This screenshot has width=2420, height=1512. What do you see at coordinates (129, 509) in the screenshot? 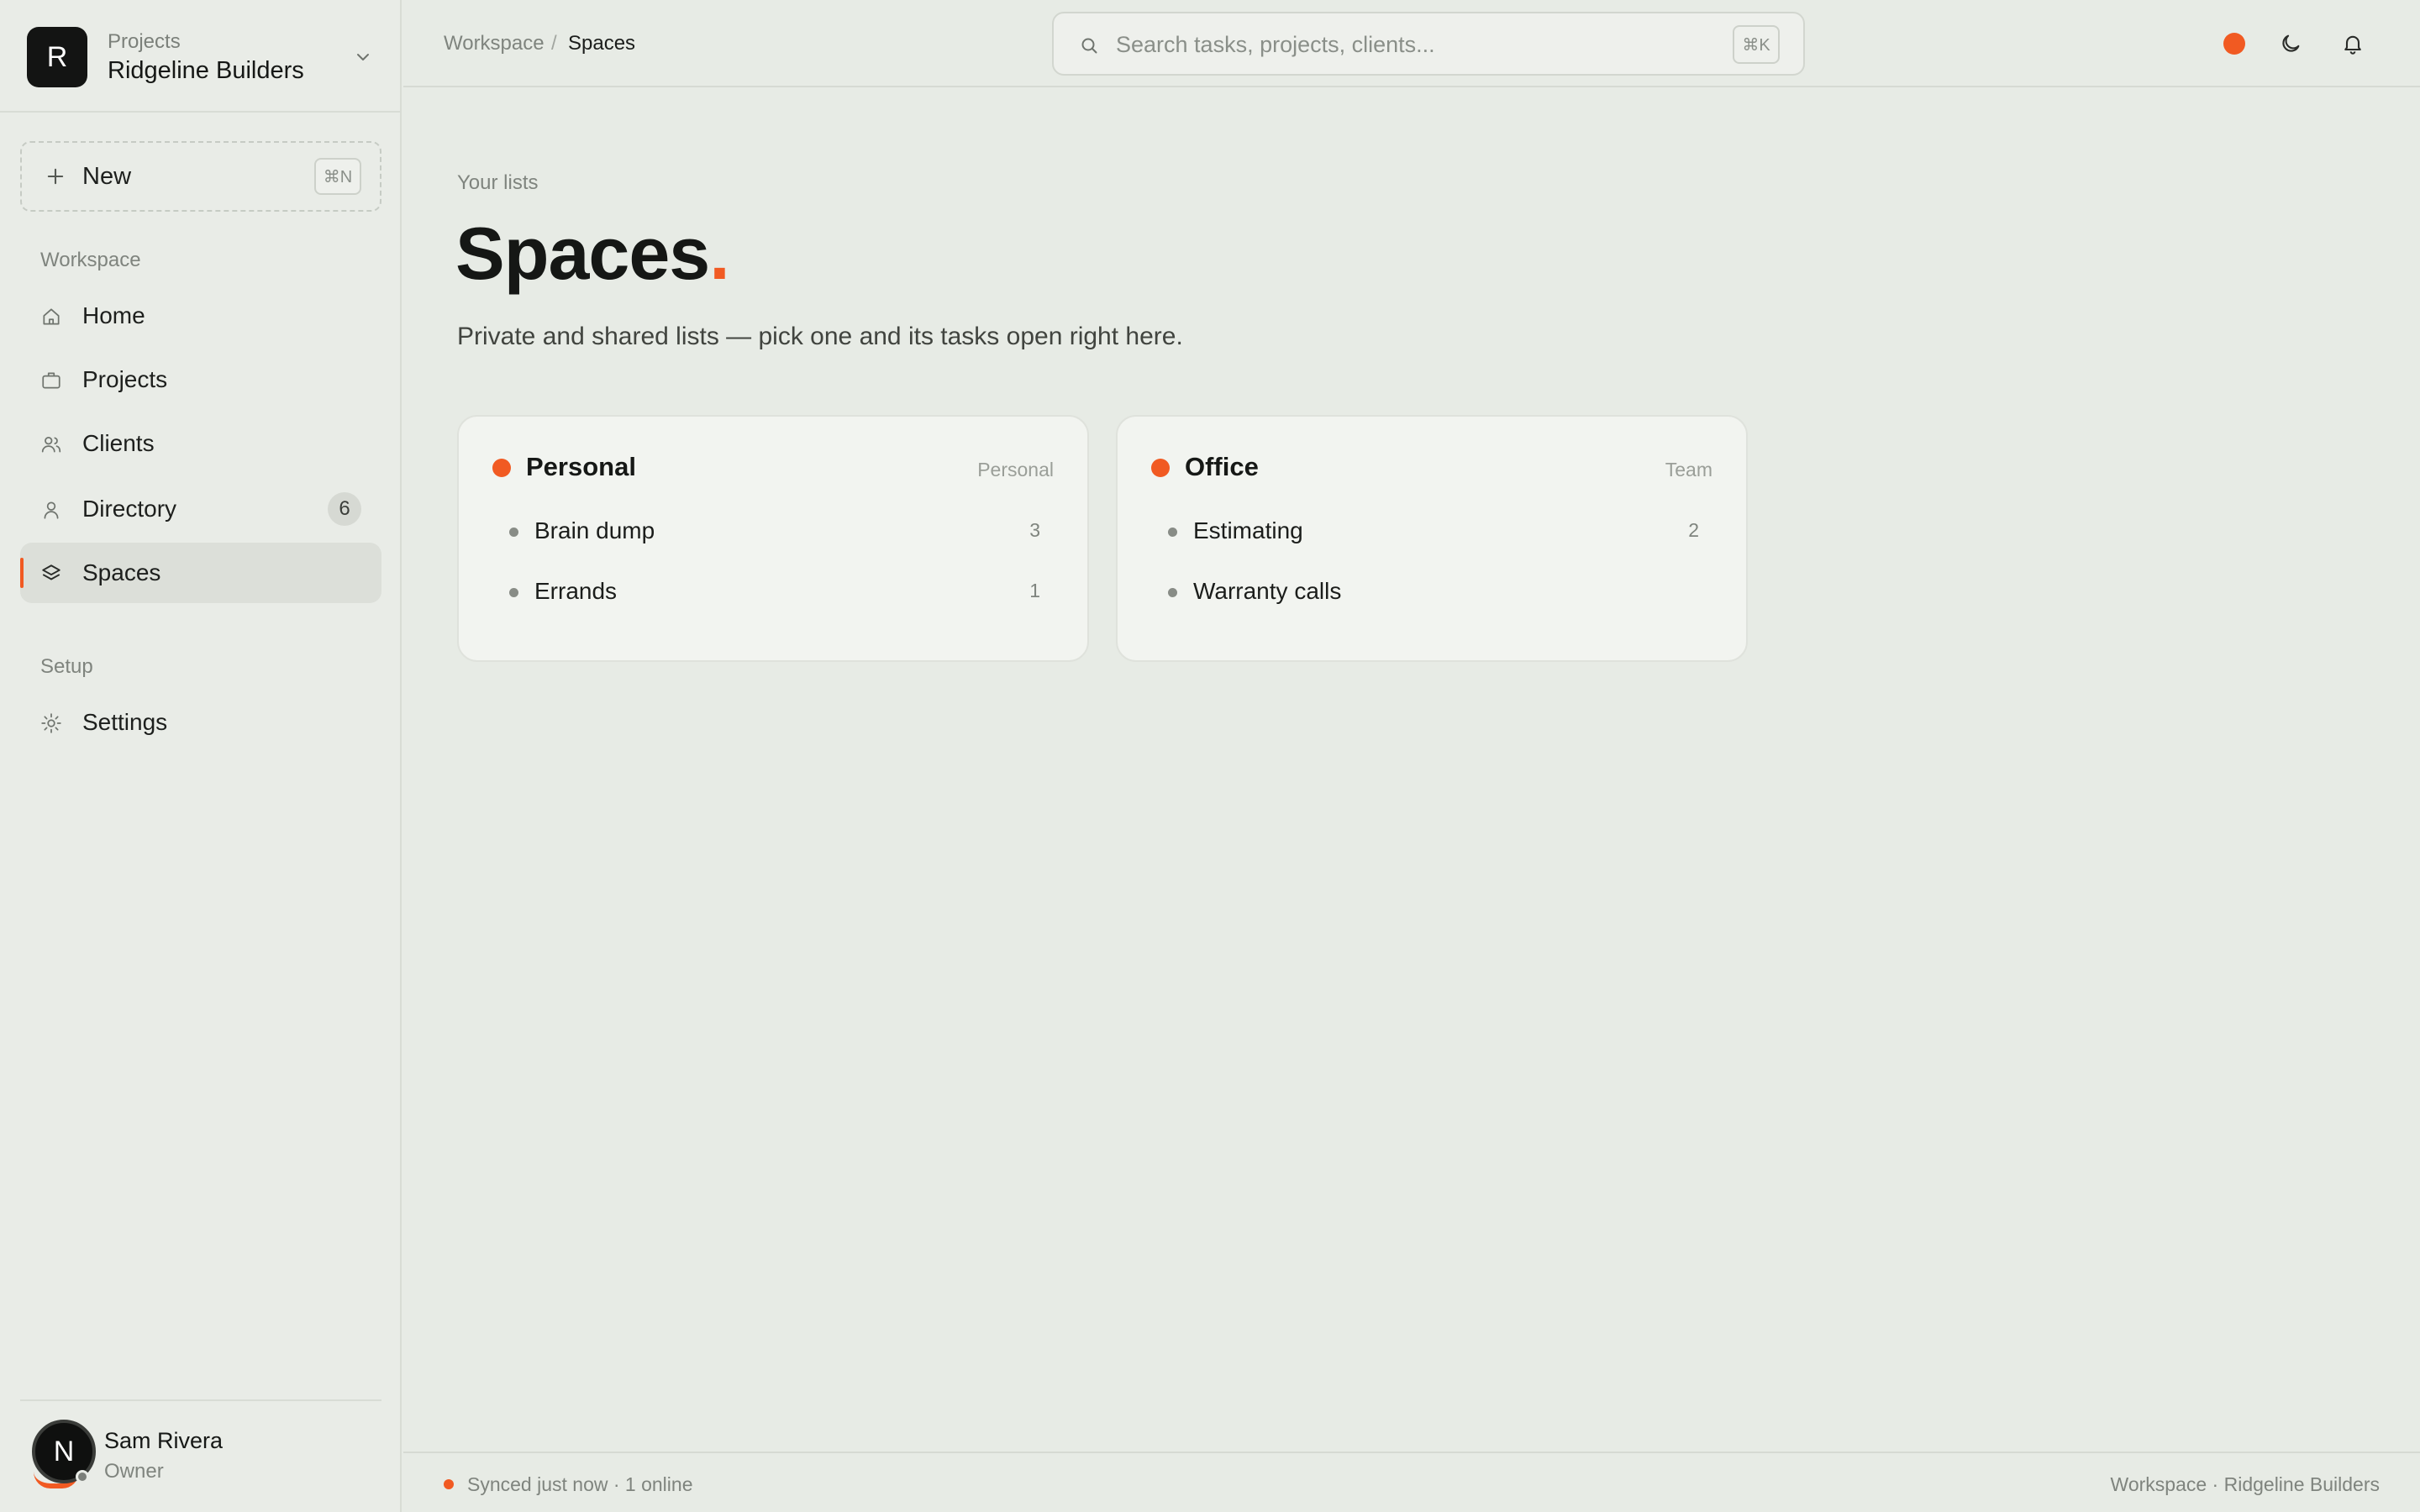
I see `sidebar-item-label: Directory` at bounding box center [129, 509].